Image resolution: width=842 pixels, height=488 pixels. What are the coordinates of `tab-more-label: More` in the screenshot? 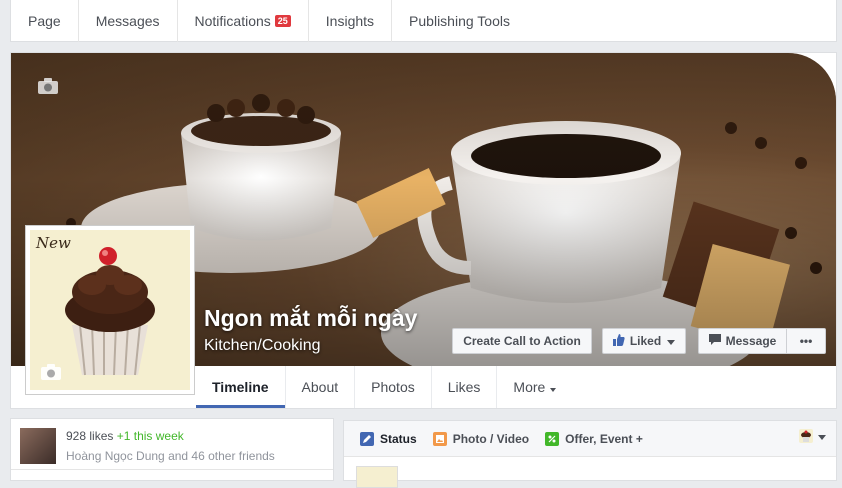 It's located at (529, 387).